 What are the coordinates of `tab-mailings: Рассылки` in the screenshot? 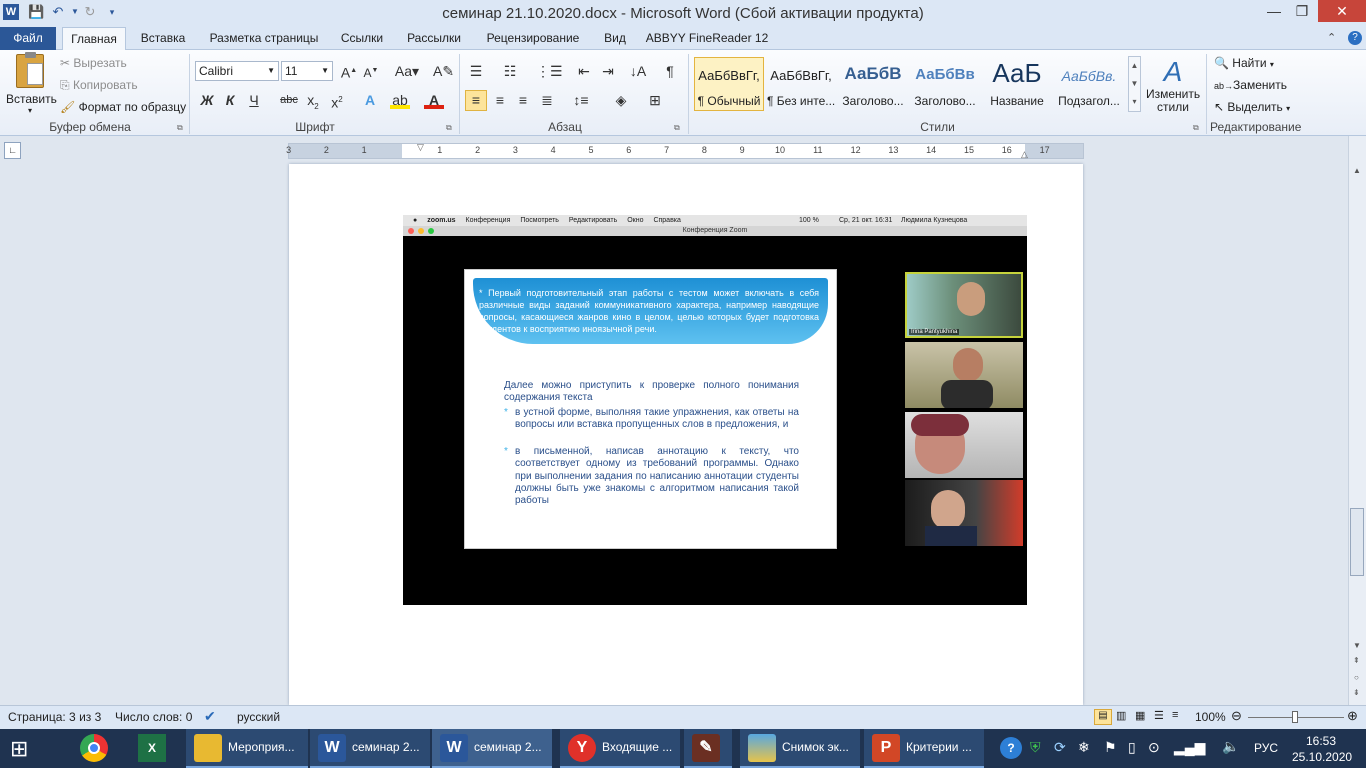 It's located at (434, 38).